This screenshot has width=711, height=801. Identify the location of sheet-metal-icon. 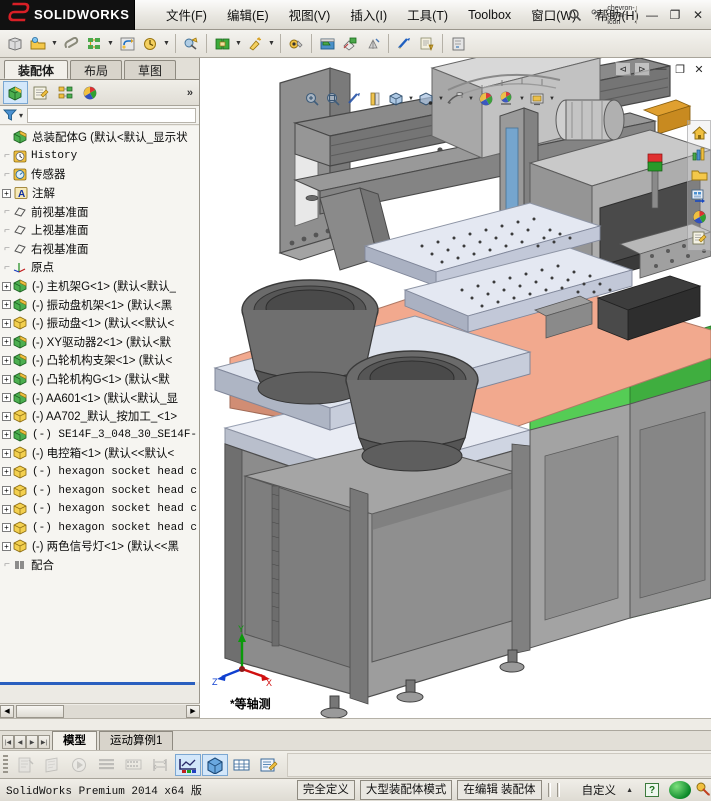
(458, 44).